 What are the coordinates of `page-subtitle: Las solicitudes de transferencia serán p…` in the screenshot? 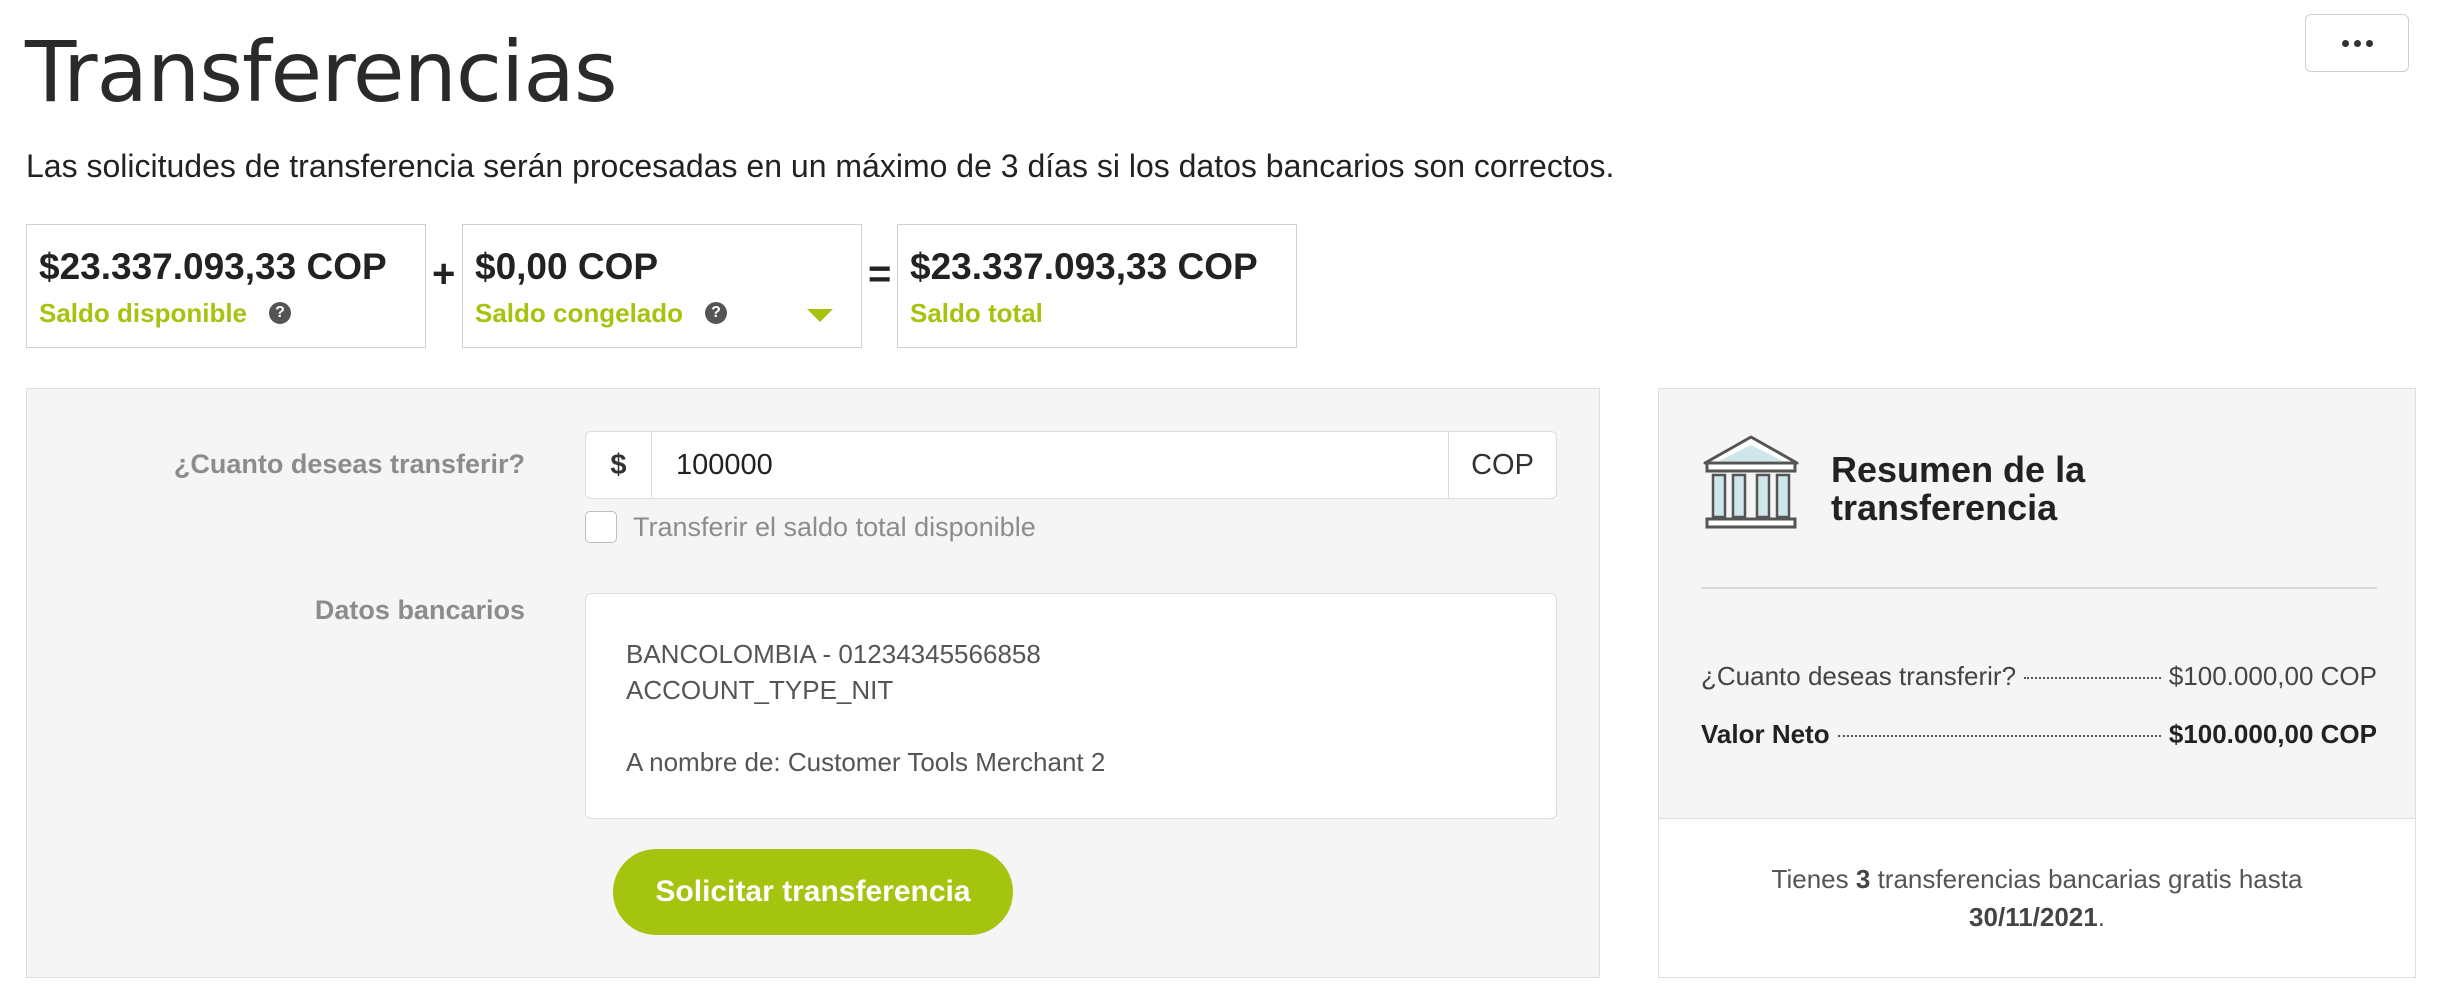 It's located at (820, 166).